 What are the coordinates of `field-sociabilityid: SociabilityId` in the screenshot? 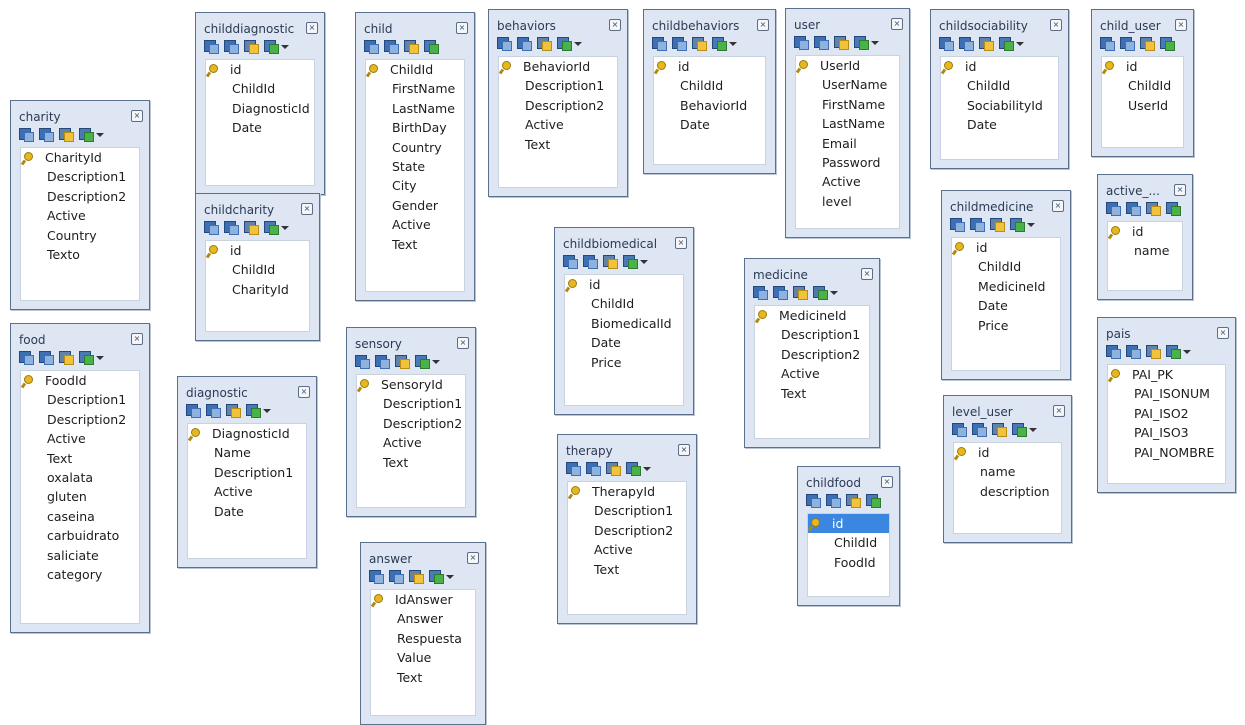 It's located at (999, 105).